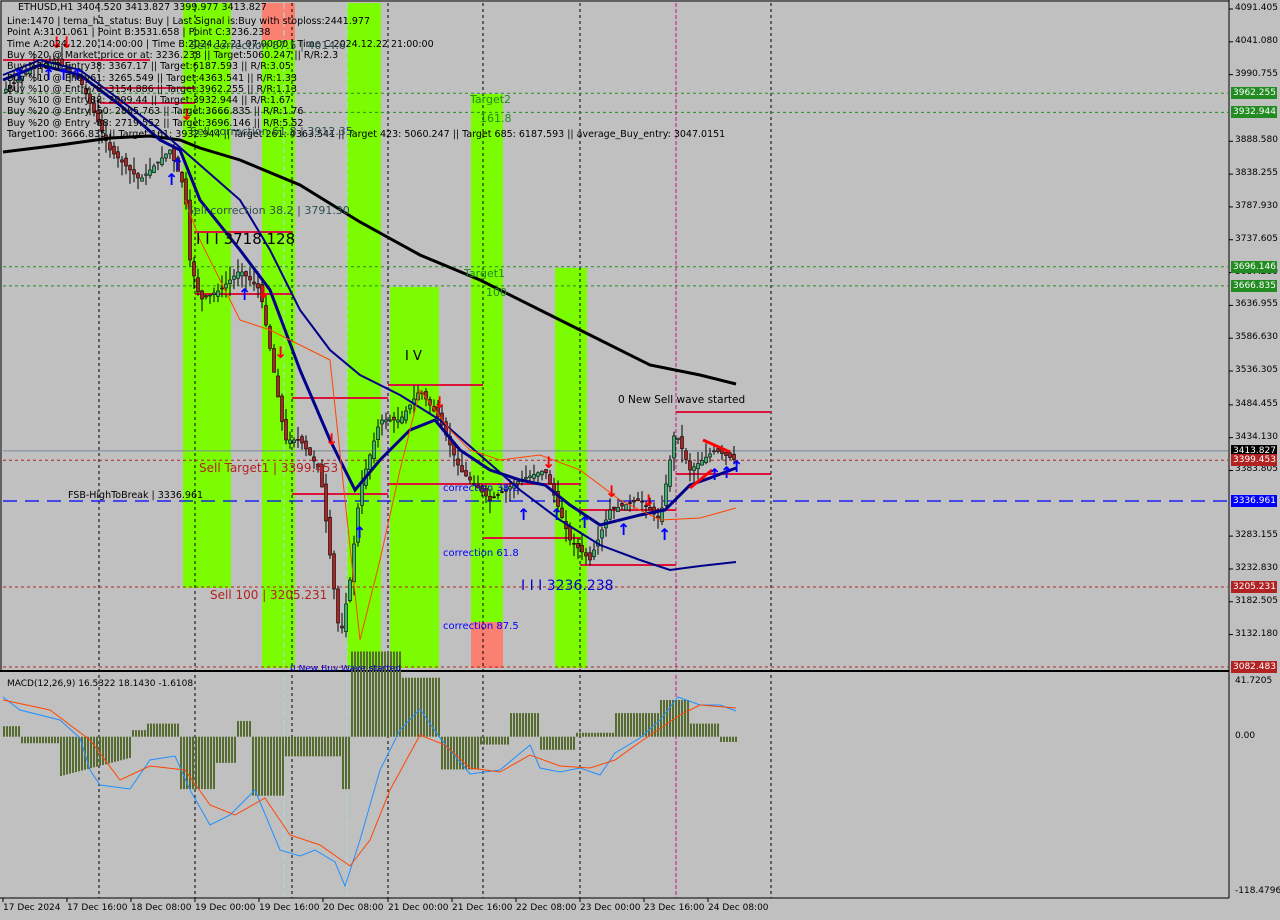  Describe the element at coordinates (496, 292) in the screenshot. I see `target1-level-label: 100` at that location.